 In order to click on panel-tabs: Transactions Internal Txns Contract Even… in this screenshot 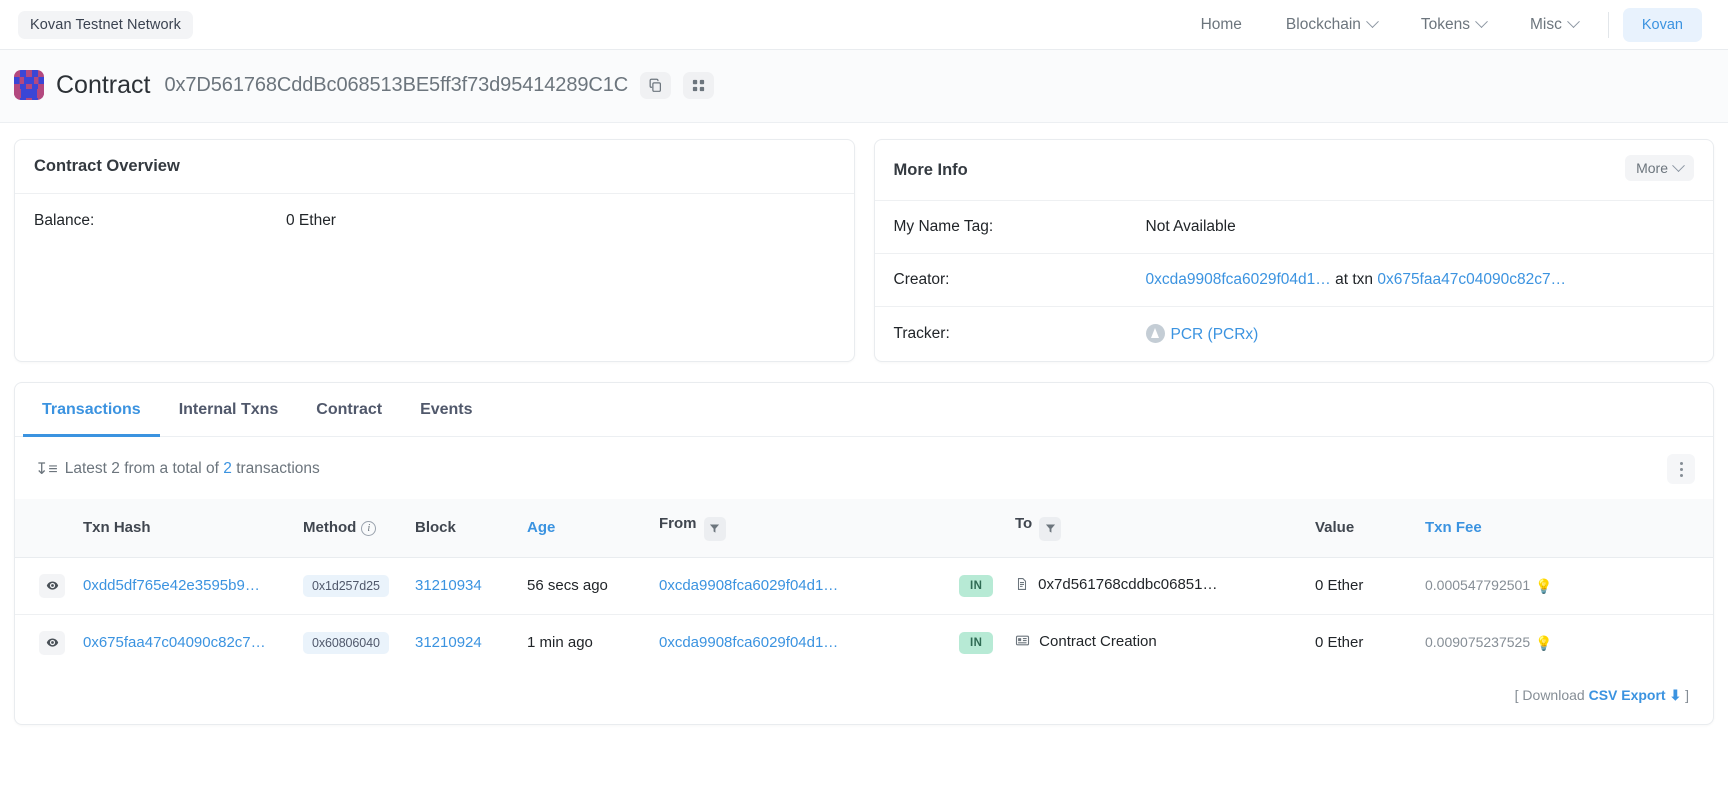, I will do `click(864, 410)`.